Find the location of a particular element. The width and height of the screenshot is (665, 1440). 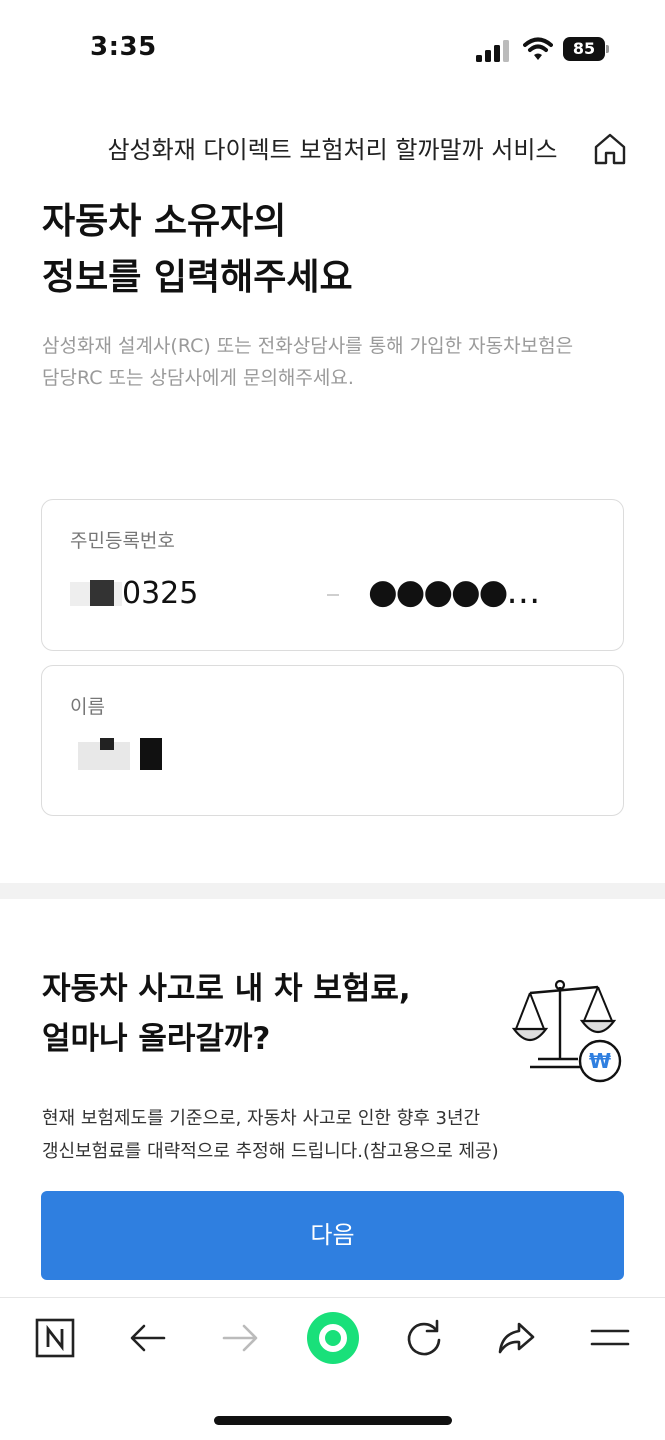

rrn-front-value: 0325 is located at coordinates (160, 593).